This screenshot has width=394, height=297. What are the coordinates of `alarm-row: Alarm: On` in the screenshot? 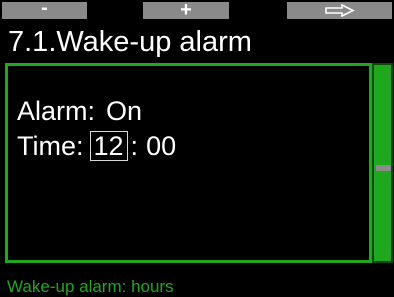 It's located at (79, 111).